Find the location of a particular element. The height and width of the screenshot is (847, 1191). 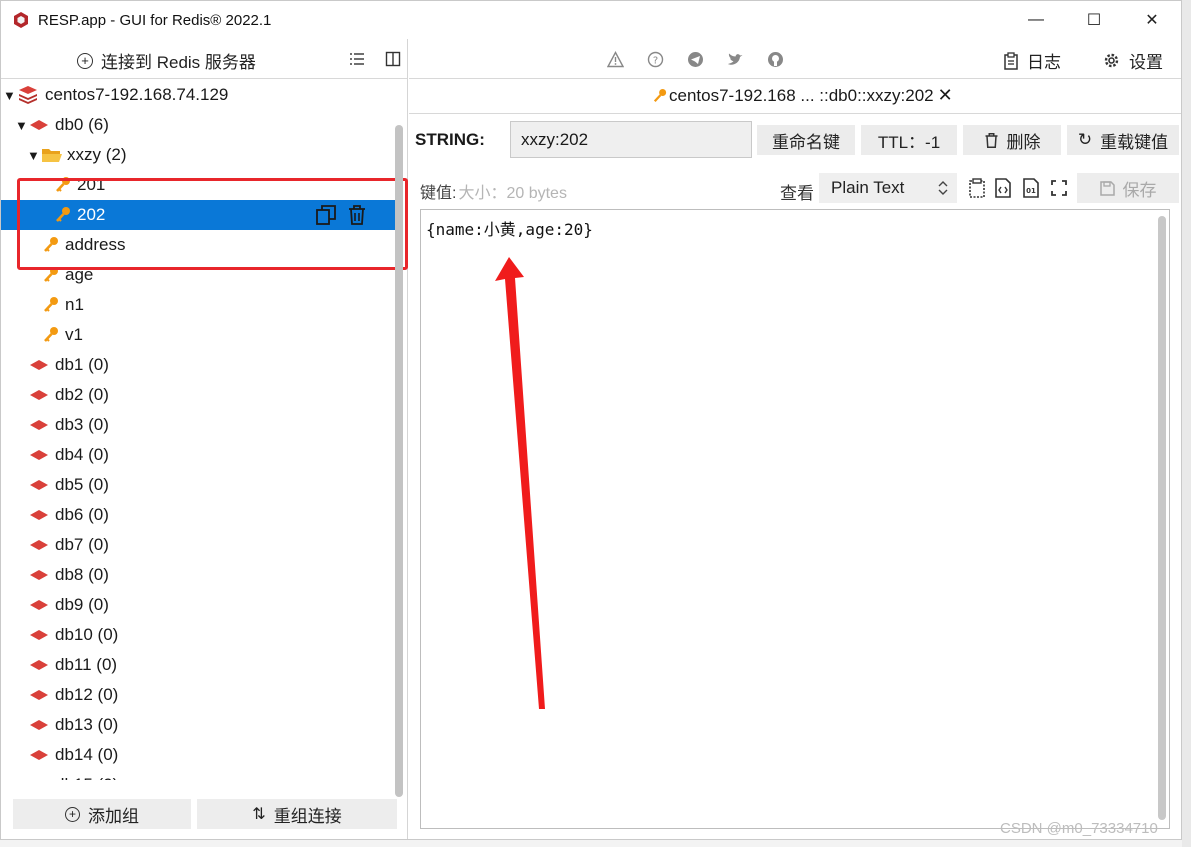

plus-circle-icon: + is located at coordinates (85, 60).